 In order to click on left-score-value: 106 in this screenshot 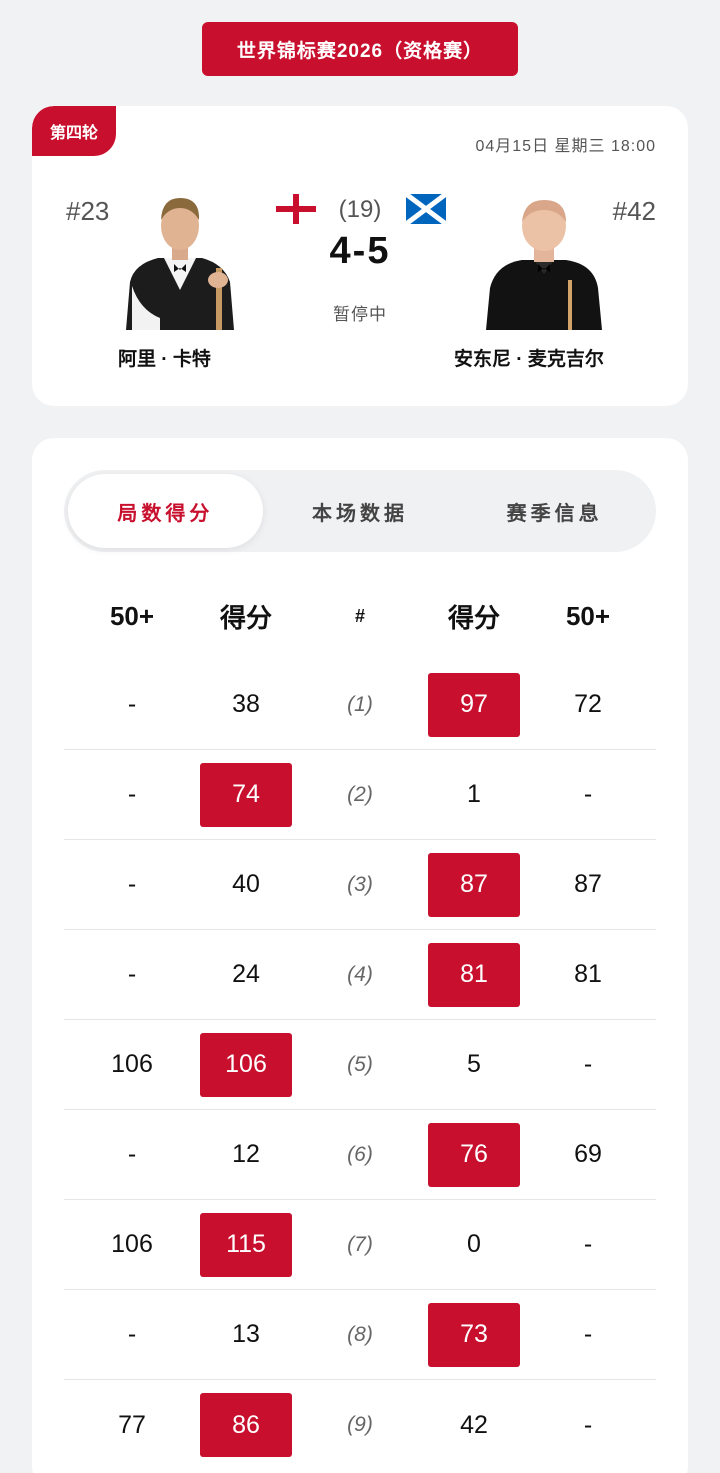, I will do `click(246, 1064)`.